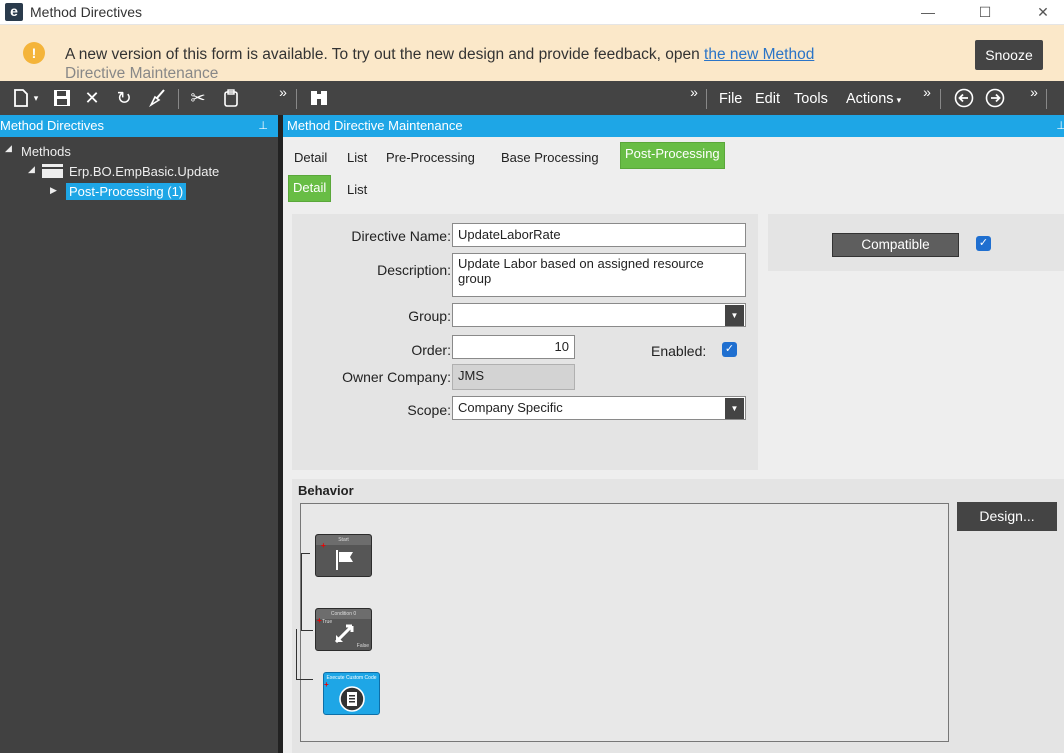 This screenshot has height=753, width=1064. What do you see at coordinates (532, 12) in the screenshot?
I see `title-bar: e Method Directives — ☐ ✕` at bounding box center [532, 12].